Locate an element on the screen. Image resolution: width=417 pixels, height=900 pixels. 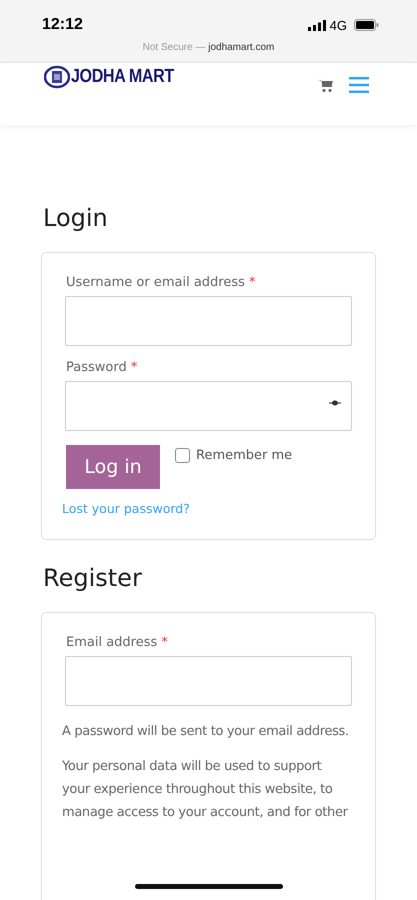
address-bar-text: Not Secure — jodhamart.com is located at coordinates (208, 47).